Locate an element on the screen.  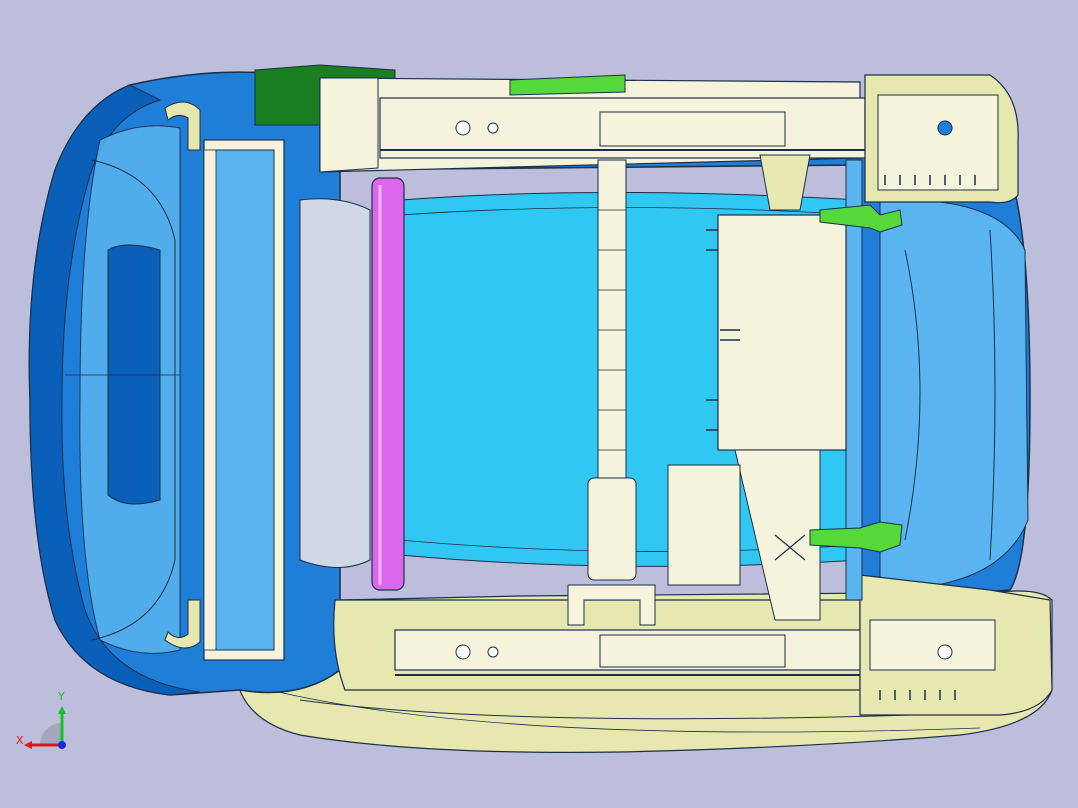
axis-triad-icon: X Y is located at coordinates (41, 719).